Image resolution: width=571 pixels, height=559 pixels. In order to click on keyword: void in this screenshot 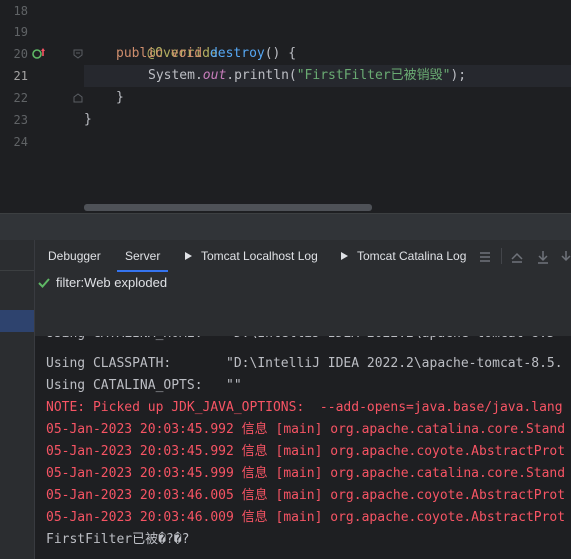, I will do `click(186, 53)`.